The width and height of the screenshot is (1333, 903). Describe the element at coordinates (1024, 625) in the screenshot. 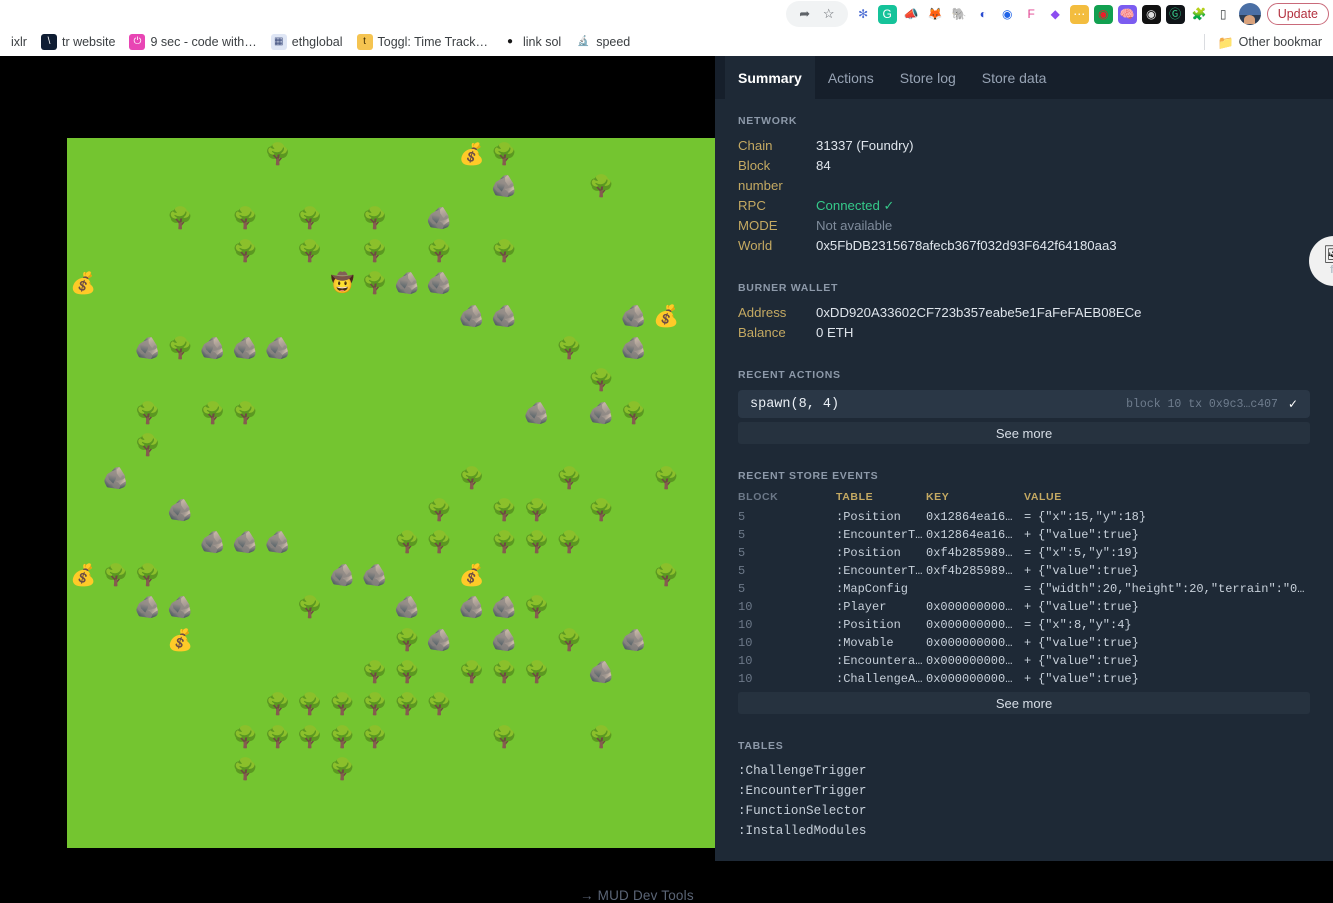

I see `store-event-row: 10:Position 0x000000000… = {"x":8,"y":4}` at that location.